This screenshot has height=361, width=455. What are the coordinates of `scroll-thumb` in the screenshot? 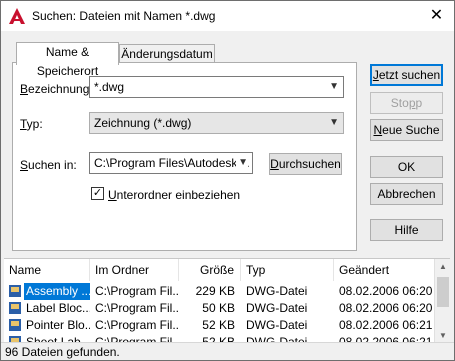 It's located at (443, 292).